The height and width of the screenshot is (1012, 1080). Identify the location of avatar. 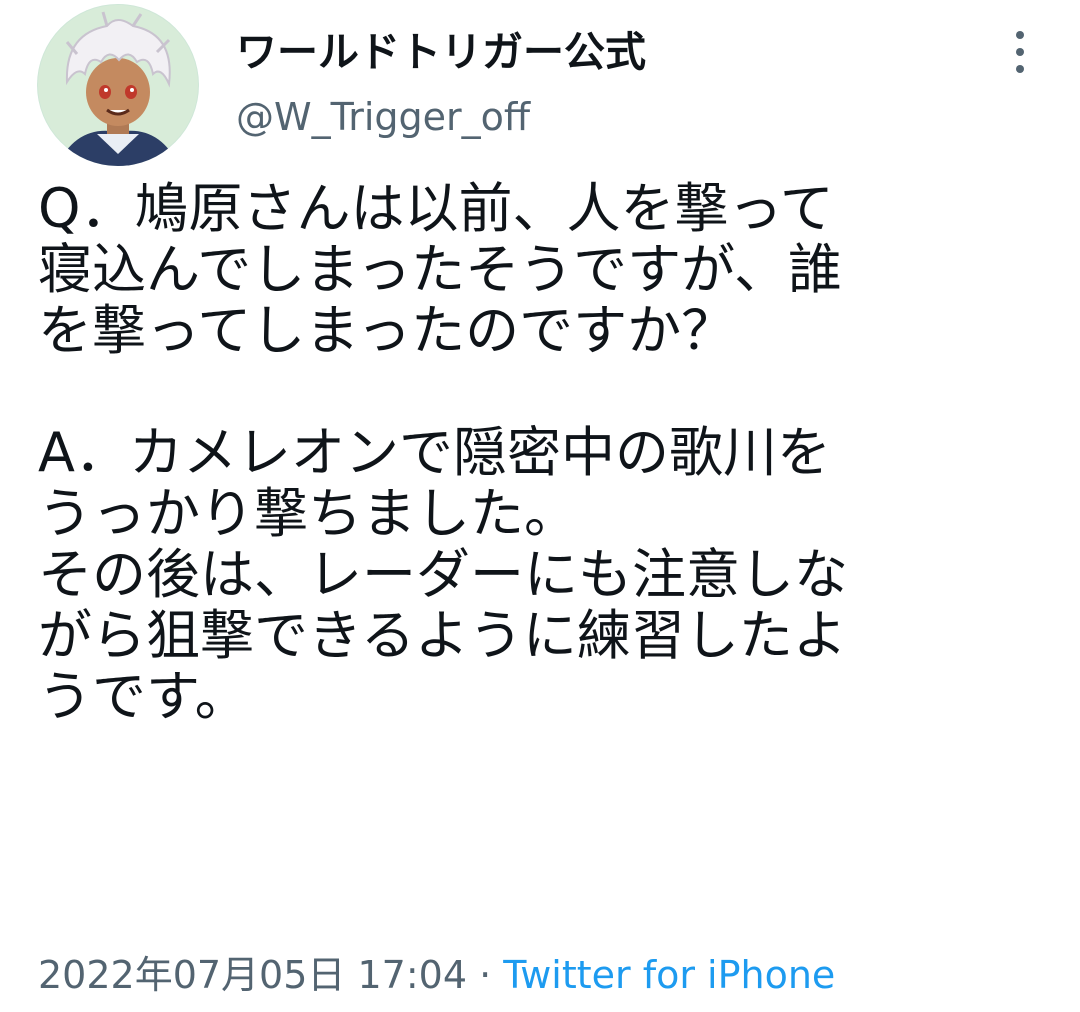
(118, 85).